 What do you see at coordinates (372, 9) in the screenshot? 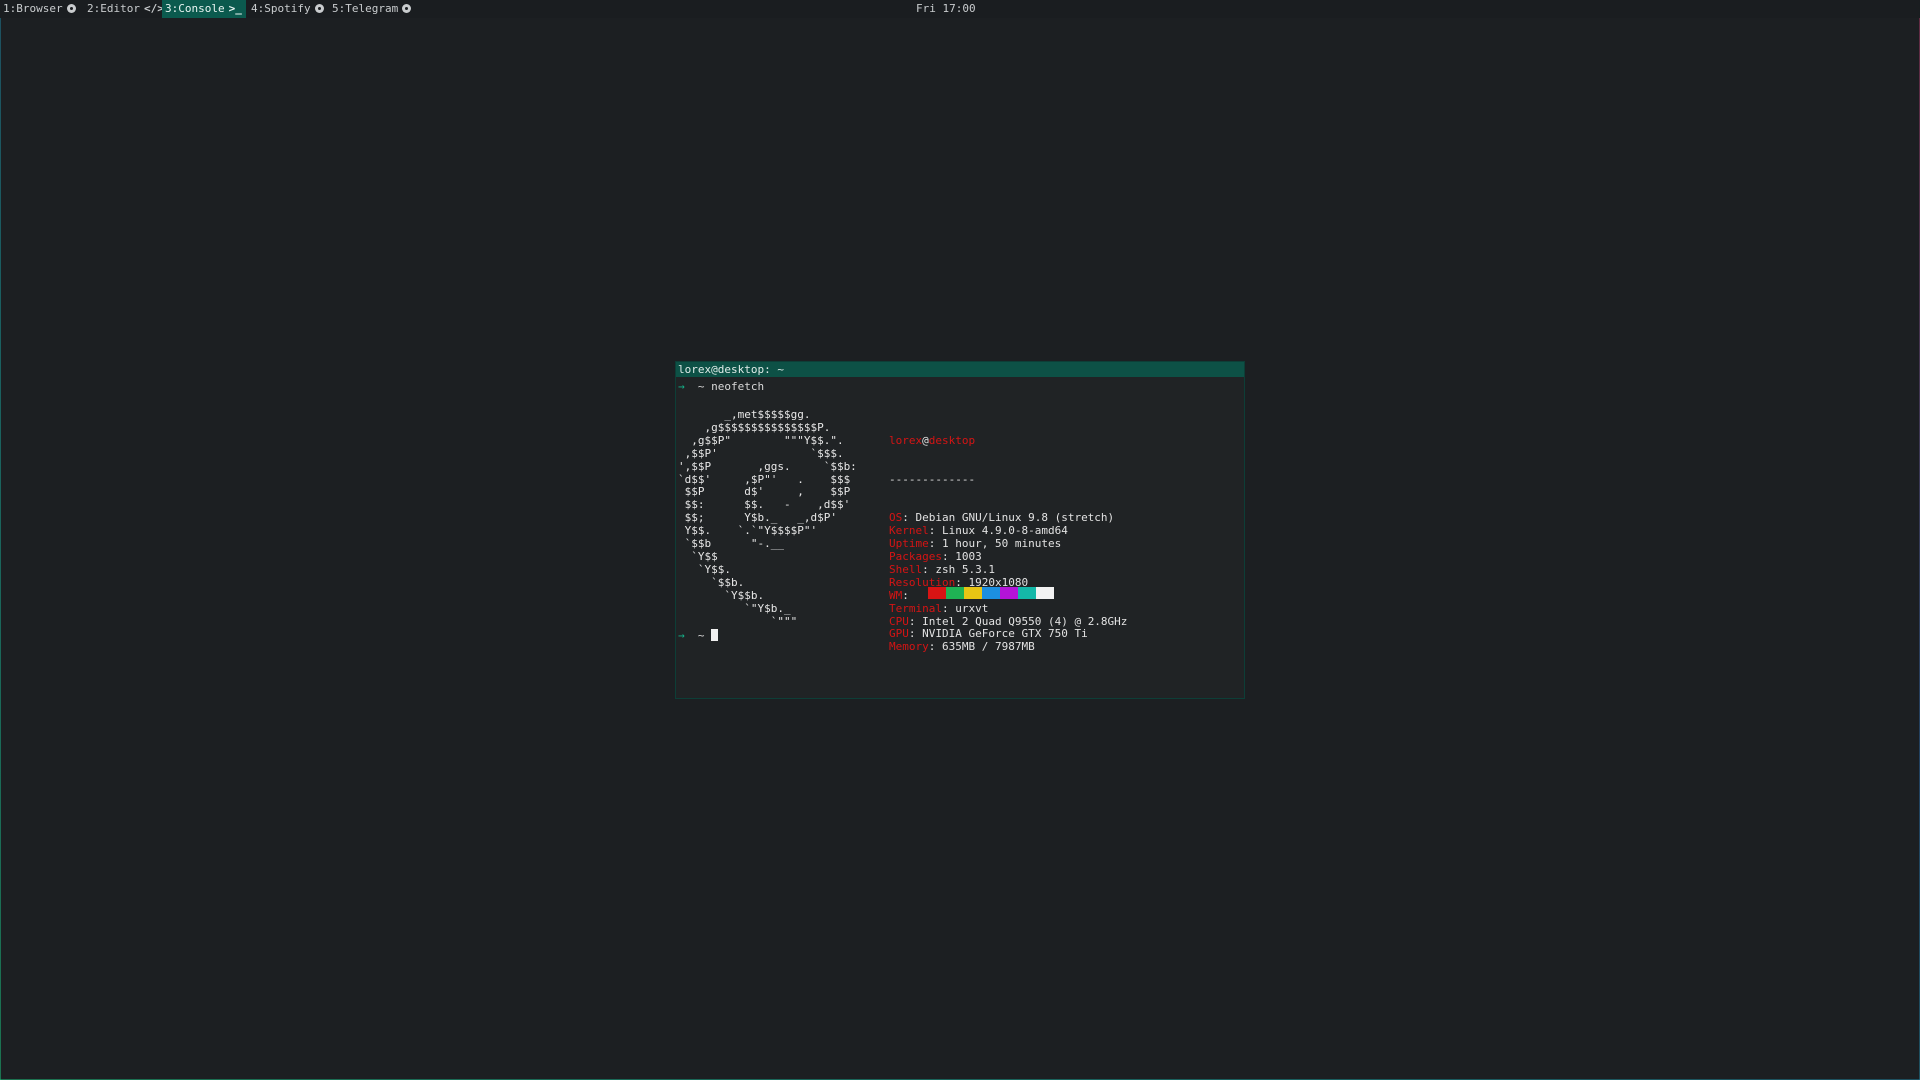
I see `workspace-5-telegram: 5:Telegram` at bounding box center [372, 9].